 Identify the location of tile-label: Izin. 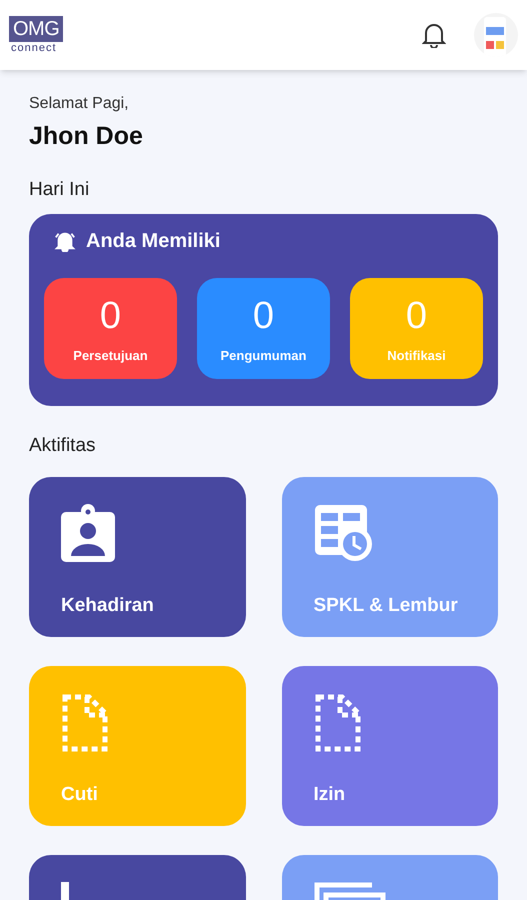
(330, 794).